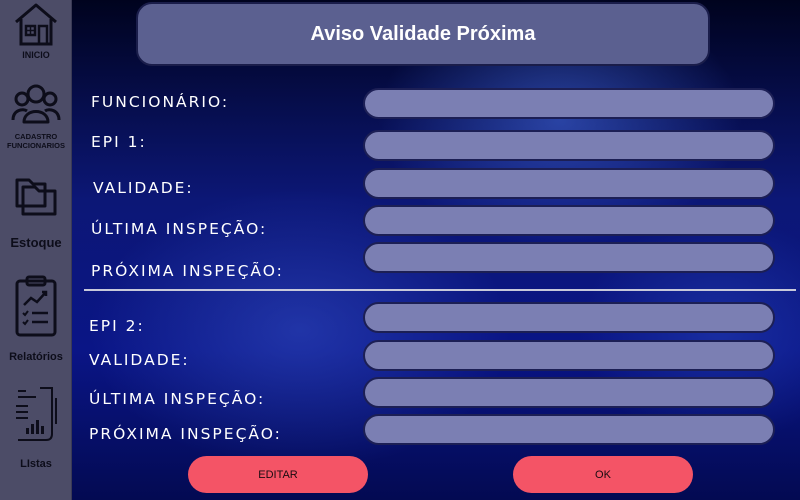 This screenshot has height=500, width=800. Describe the element at coordinates (119, 142) in the screenshot. I see `epi1-label: EPI 1:` at that location.